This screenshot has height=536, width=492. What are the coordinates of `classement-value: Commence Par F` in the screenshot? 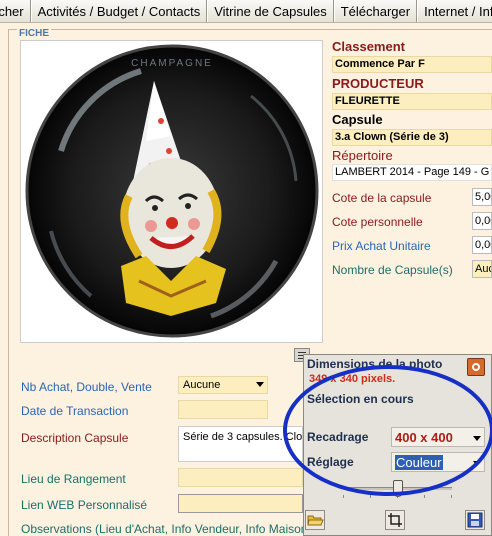 It's located at (412, 64).